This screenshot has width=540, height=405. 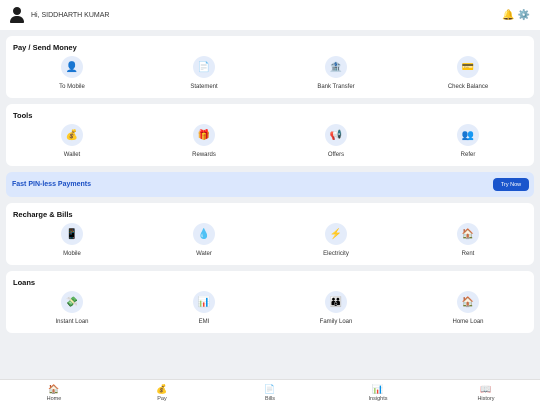 I want to click on nav-insights: 📊 Insights, so click(x=378, y=392).